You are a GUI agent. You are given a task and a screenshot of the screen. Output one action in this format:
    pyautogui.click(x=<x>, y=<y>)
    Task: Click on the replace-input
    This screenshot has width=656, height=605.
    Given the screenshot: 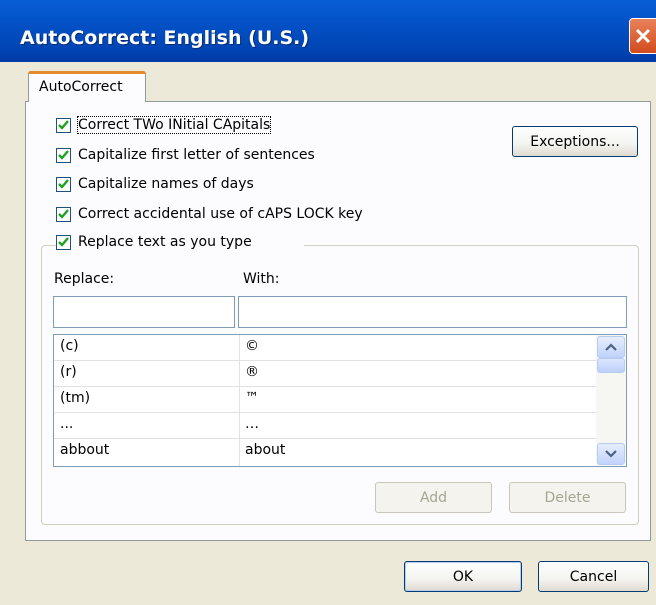 What is the action you would take?
    pyautogui.click(x=144, y=312)
    